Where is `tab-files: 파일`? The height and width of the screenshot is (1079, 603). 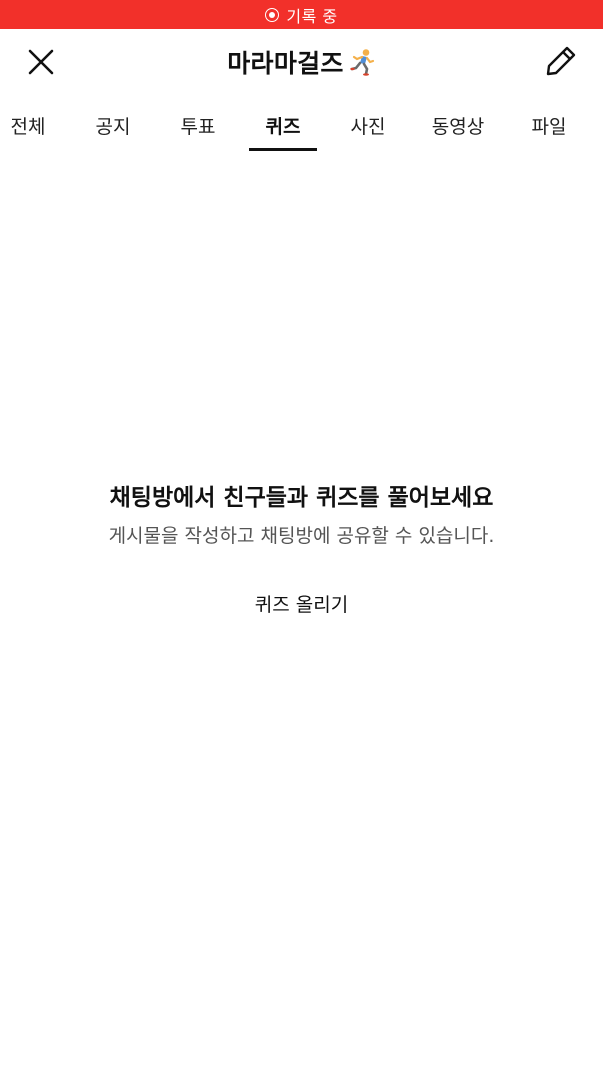 tab-files: 파일 is located at coordinates (549, 124).